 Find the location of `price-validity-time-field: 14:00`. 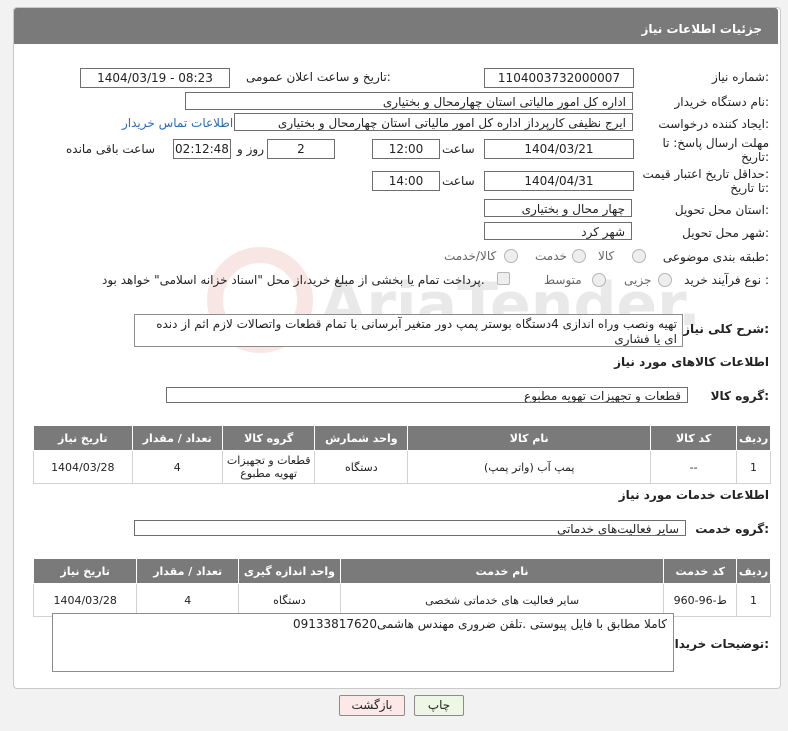

price-validity-time-field: 14:00 is located at coordinates (406, 181).